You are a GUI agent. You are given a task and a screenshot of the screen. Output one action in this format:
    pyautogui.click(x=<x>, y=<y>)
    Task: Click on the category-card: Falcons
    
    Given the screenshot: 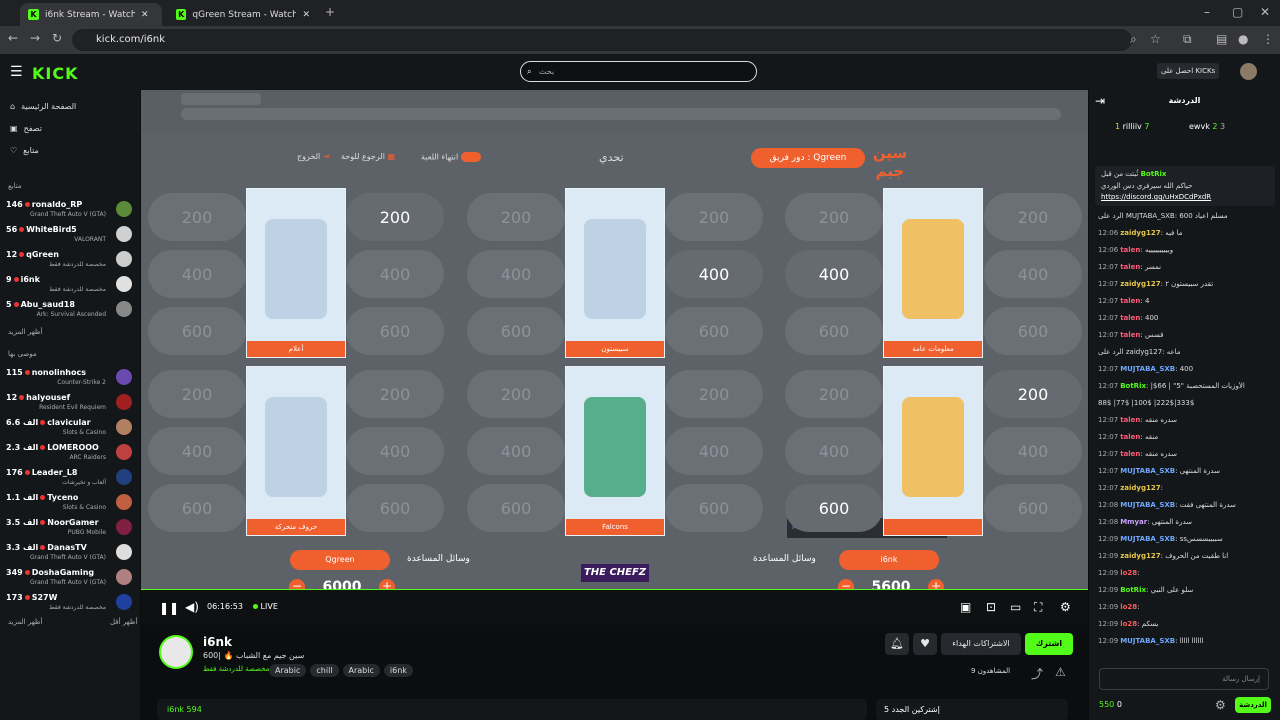 What is the action you would take?
    pyautogui.click(x=615, y=451)
    